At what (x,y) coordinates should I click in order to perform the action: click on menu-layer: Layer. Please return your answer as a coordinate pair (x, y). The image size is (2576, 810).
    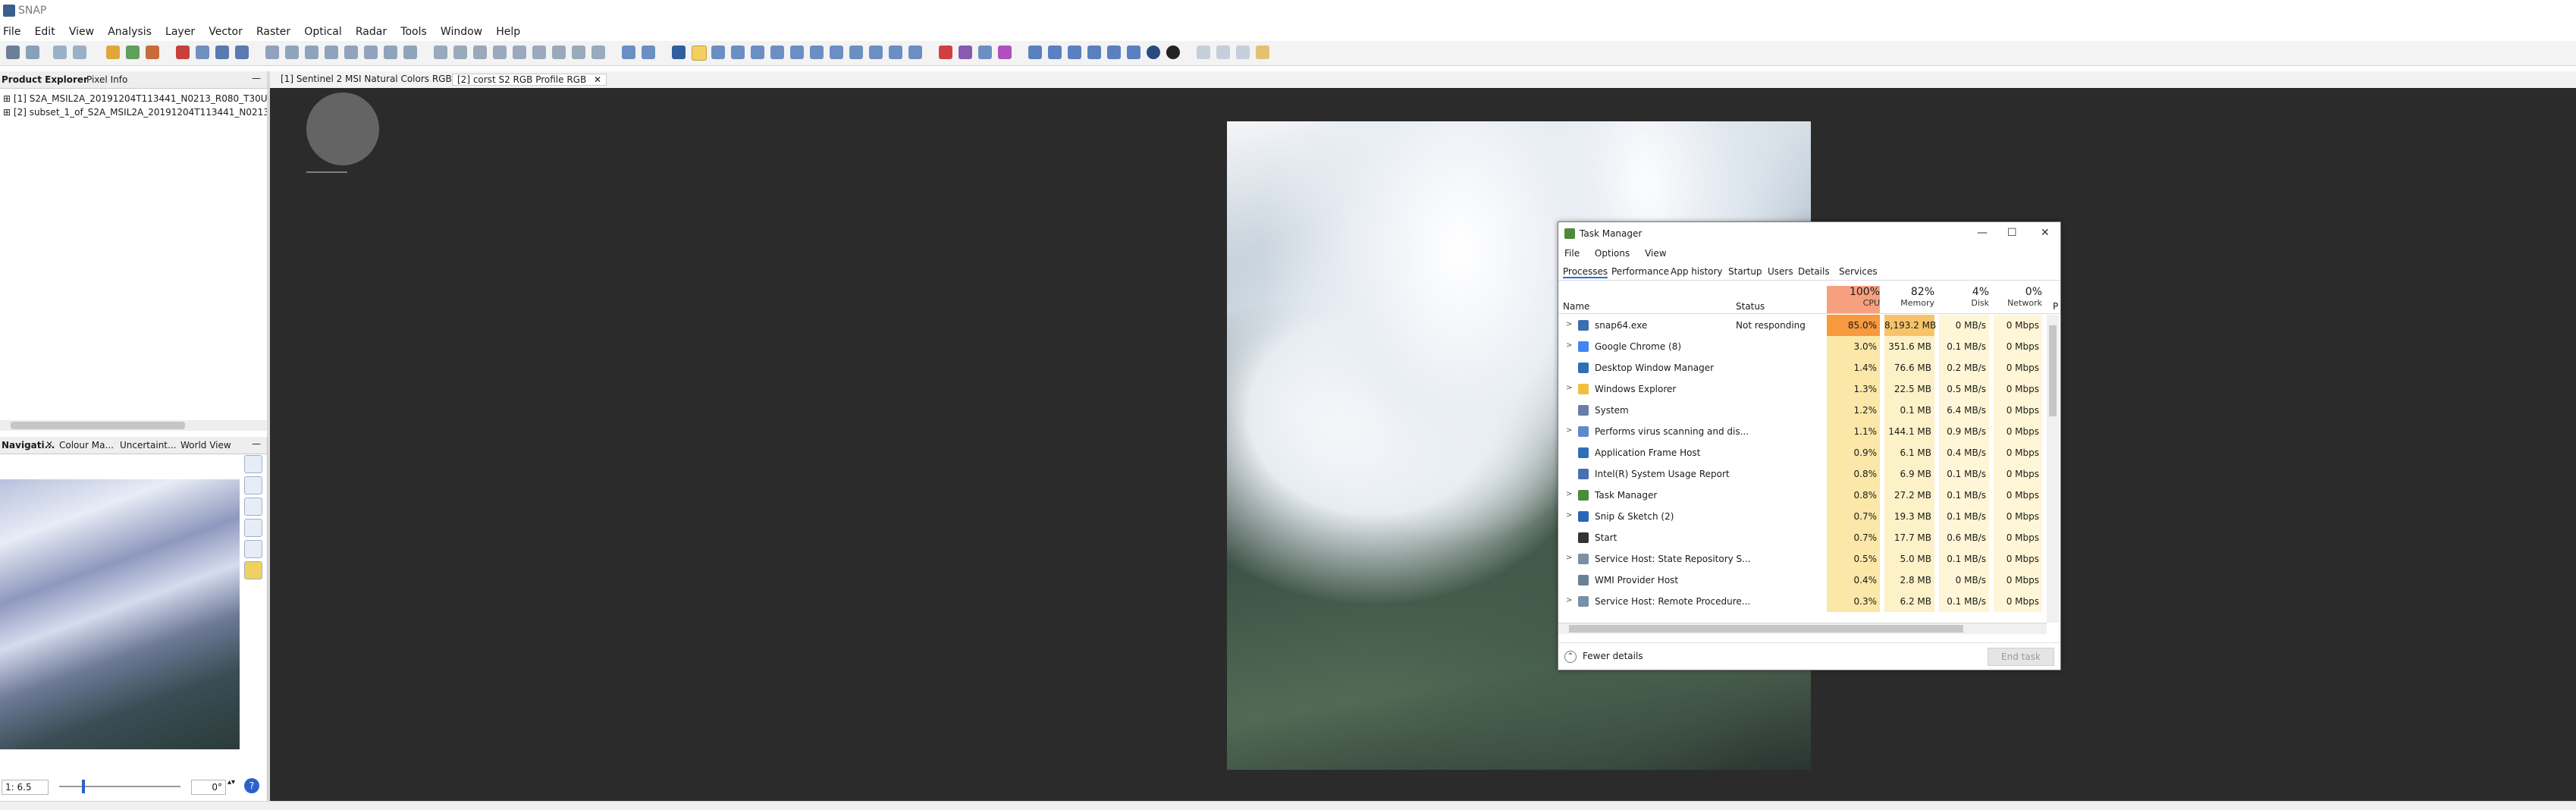
    Looking at the image, I should click on (180, 29).